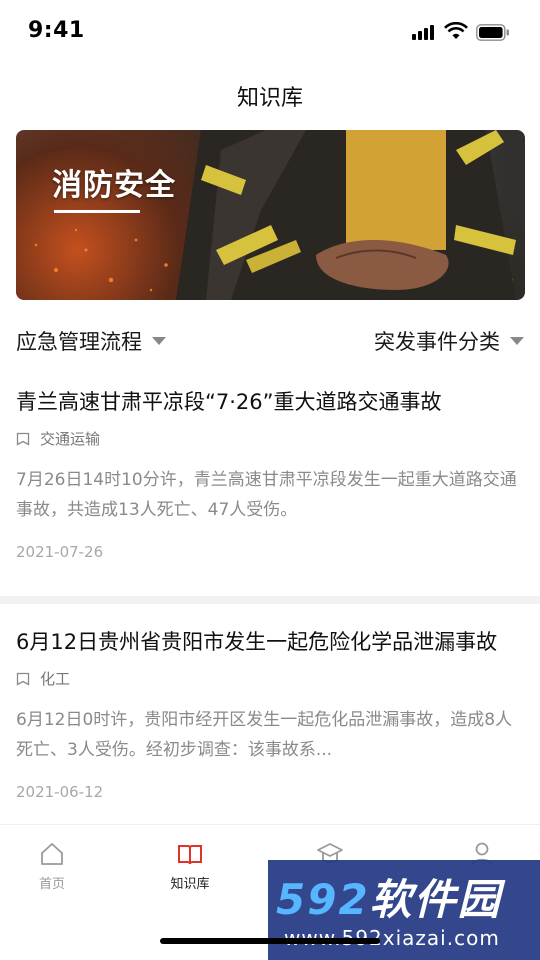  Describe the element at coordinates (270, 600) in the screenshot. I see `divider` at that location.